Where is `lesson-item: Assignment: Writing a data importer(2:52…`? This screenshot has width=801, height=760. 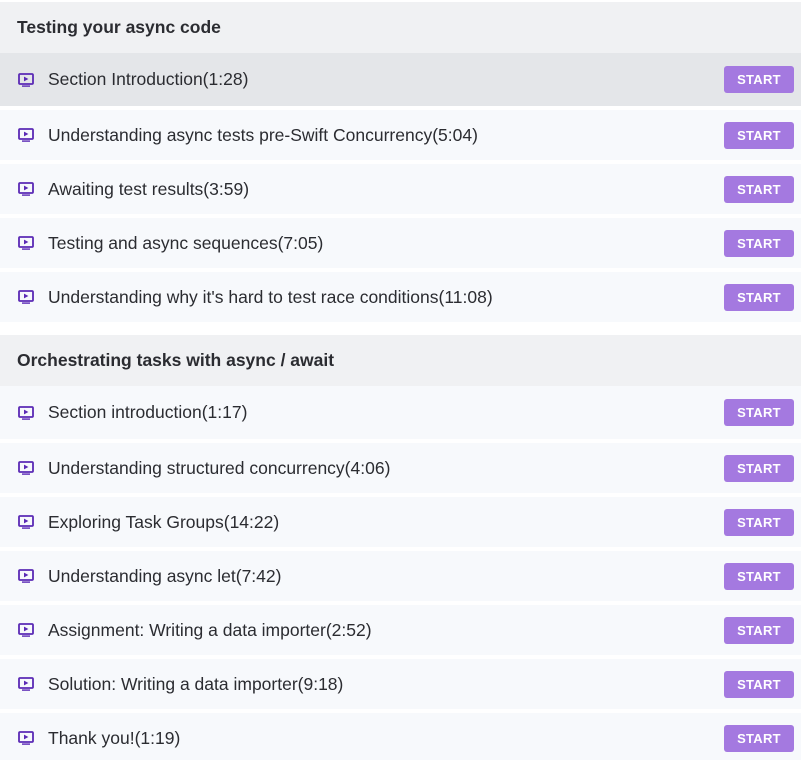 lesson-item: Assignment: Writing a data importer(2:52… is located at coordinates (400, 630).